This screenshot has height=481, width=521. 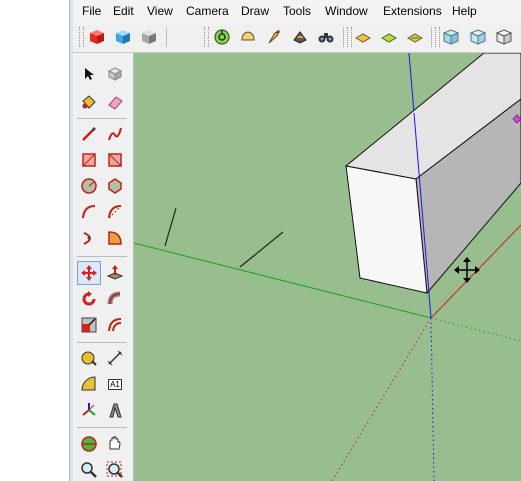 I want to click on binoculars-icon, so click(x=326, y=37).